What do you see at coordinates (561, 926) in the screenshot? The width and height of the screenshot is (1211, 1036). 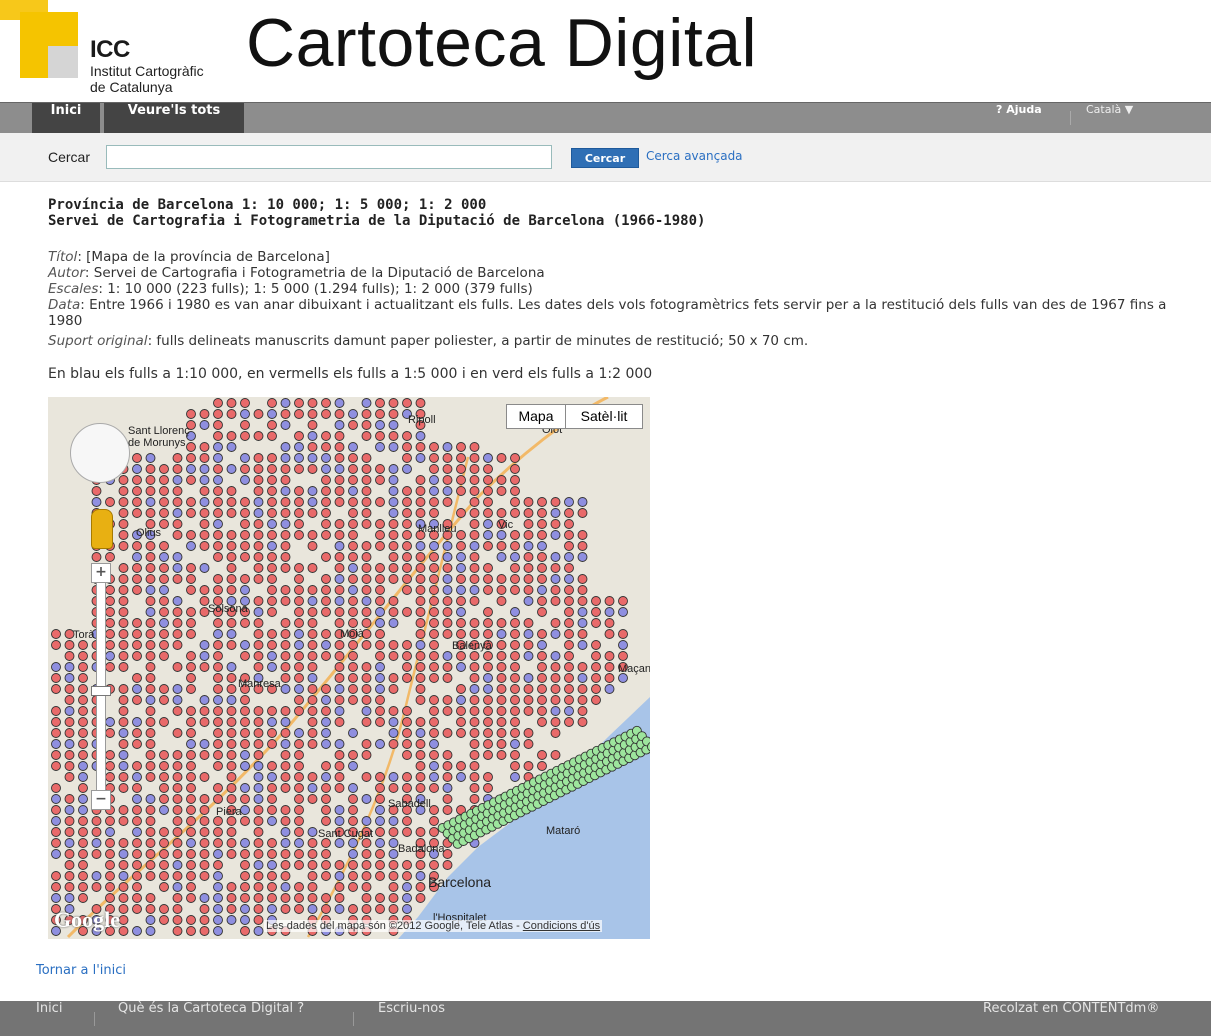 I see `terms-link: Condicions d'ús` at bounding box center [561, 926].